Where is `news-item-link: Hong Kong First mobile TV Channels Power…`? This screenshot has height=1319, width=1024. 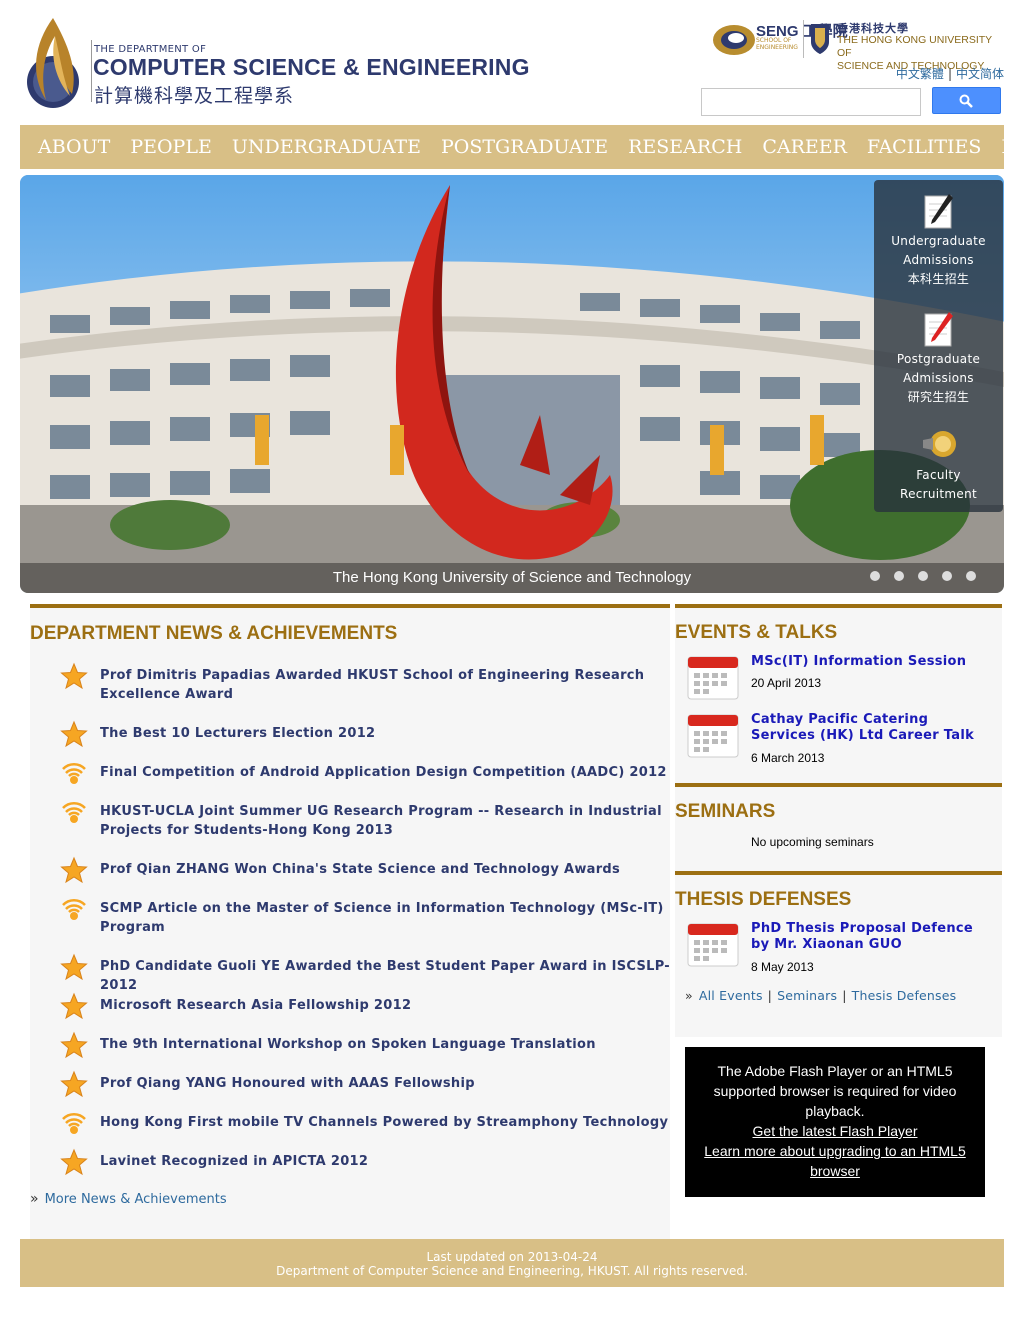
news-item-link: Hong Kong First mobile TV Channels Power… is located at coordinates (385, 1122).